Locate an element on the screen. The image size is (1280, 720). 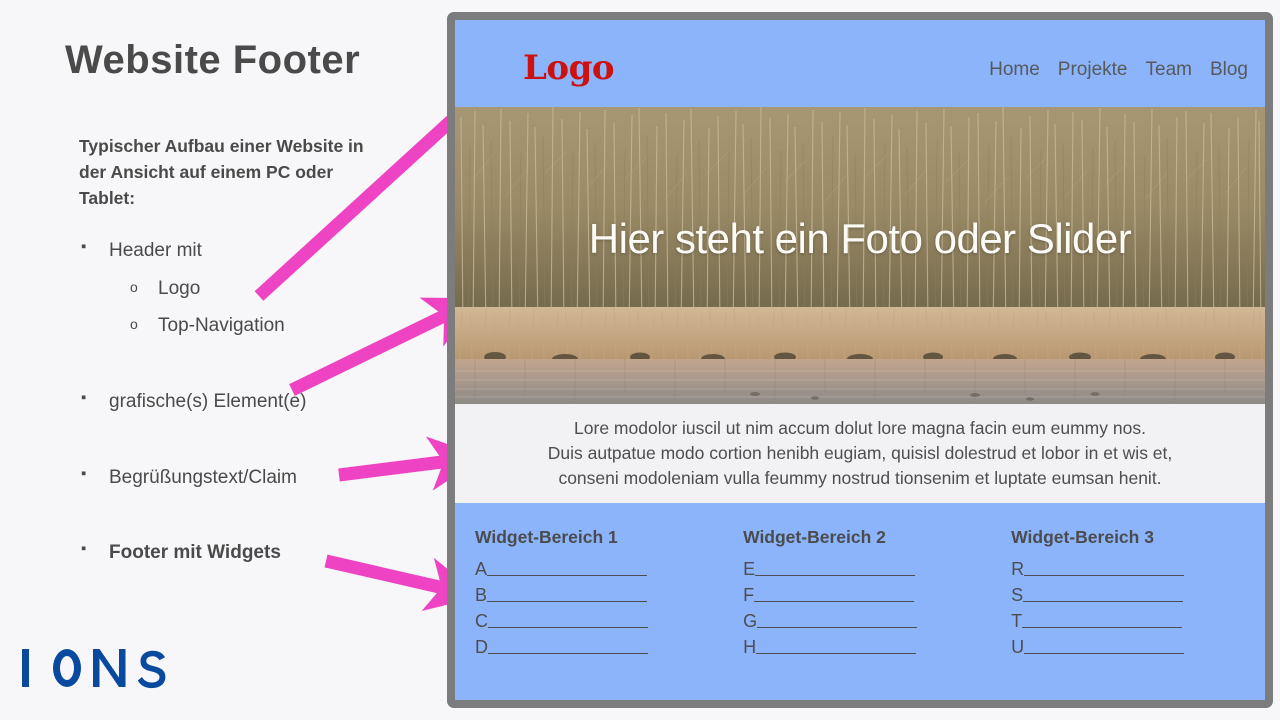
site-logo: Logo is located at coordinates (569, 68).